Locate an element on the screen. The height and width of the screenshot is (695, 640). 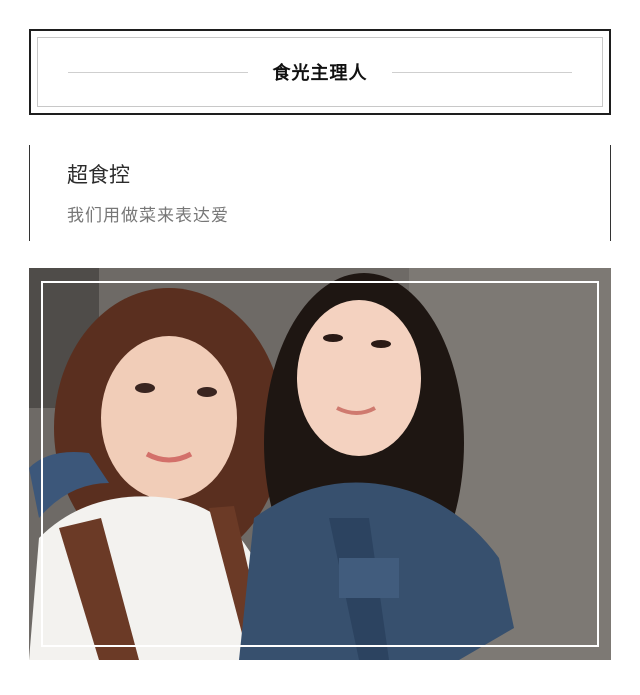
profile-name: 超食控 is located at coordinates (98, 175).